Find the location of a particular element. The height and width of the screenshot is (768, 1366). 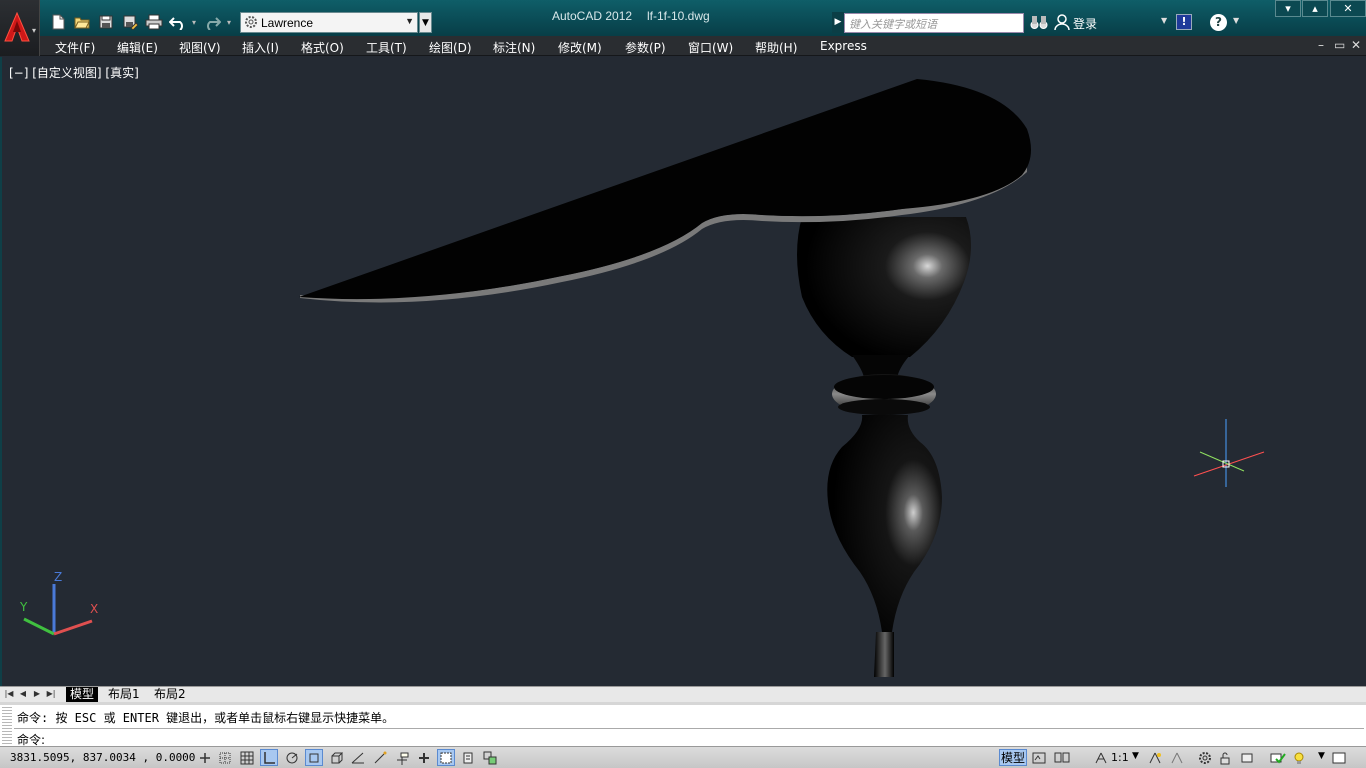

undo-icon is located at coordinates (176, 23).